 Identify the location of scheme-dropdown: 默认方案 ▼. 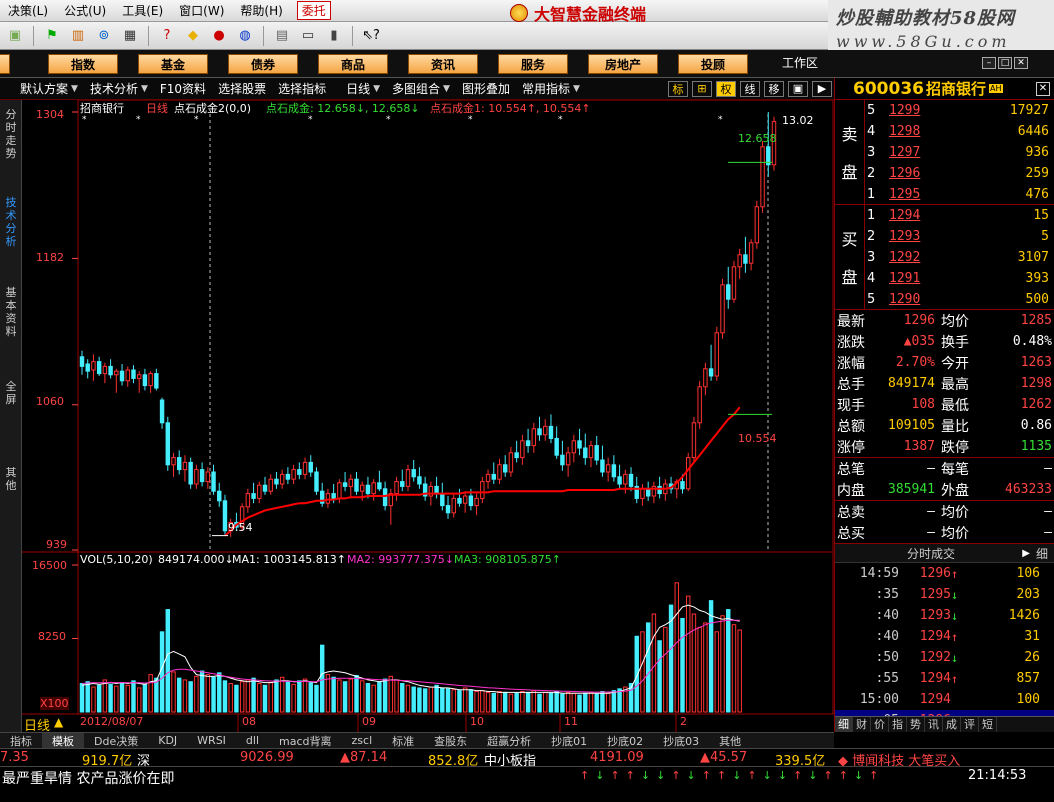
(42, 88).